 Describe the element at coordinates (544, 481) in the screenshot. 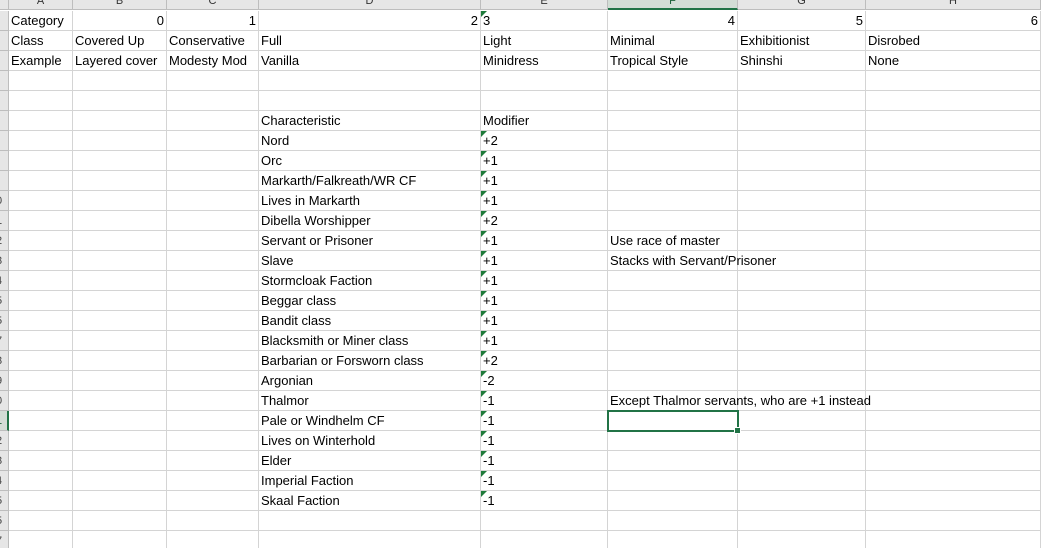

I see `cell-e24: -1` at that location.